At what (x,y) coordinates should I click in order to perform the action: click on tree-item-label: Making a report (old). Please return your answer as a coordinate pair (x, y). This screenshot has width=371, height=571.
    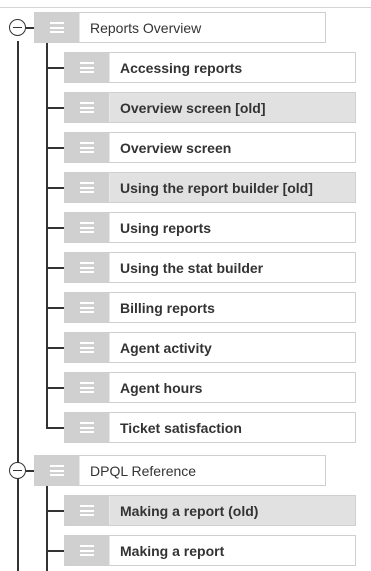
    Looking at the image, I should click on (189, 510).